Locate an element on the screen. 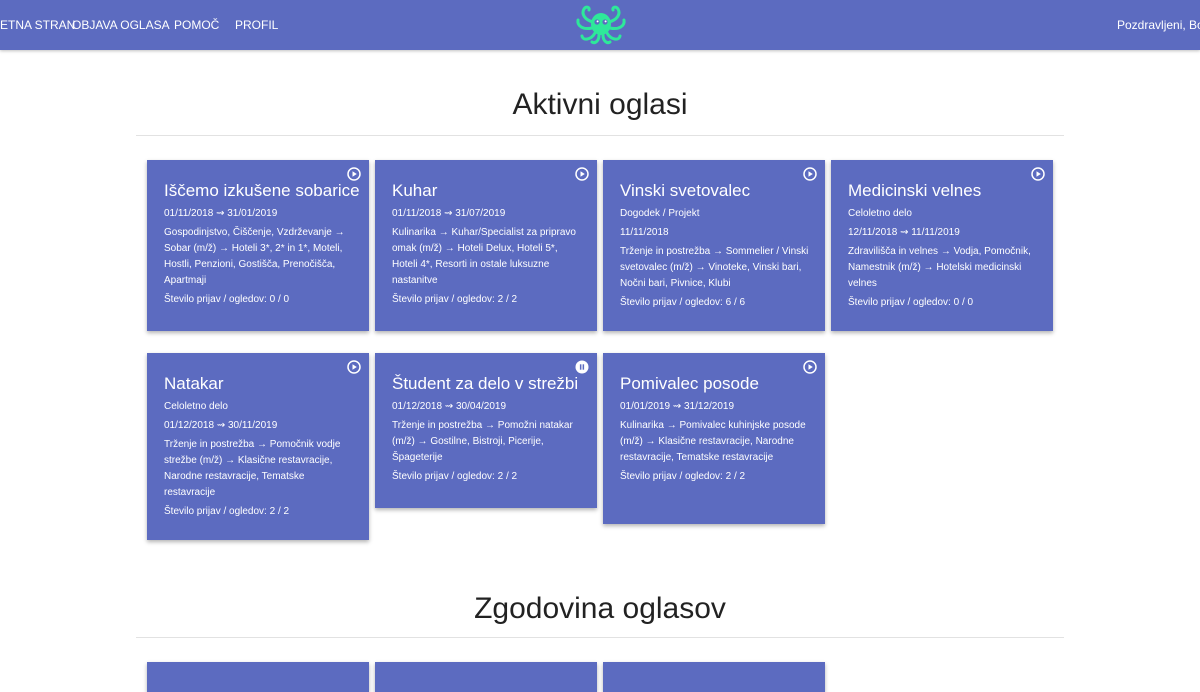 Image resolution: width=1200 pixels, height=692 pixels. ad-title: Natakar is located at coordinates (194, 383).